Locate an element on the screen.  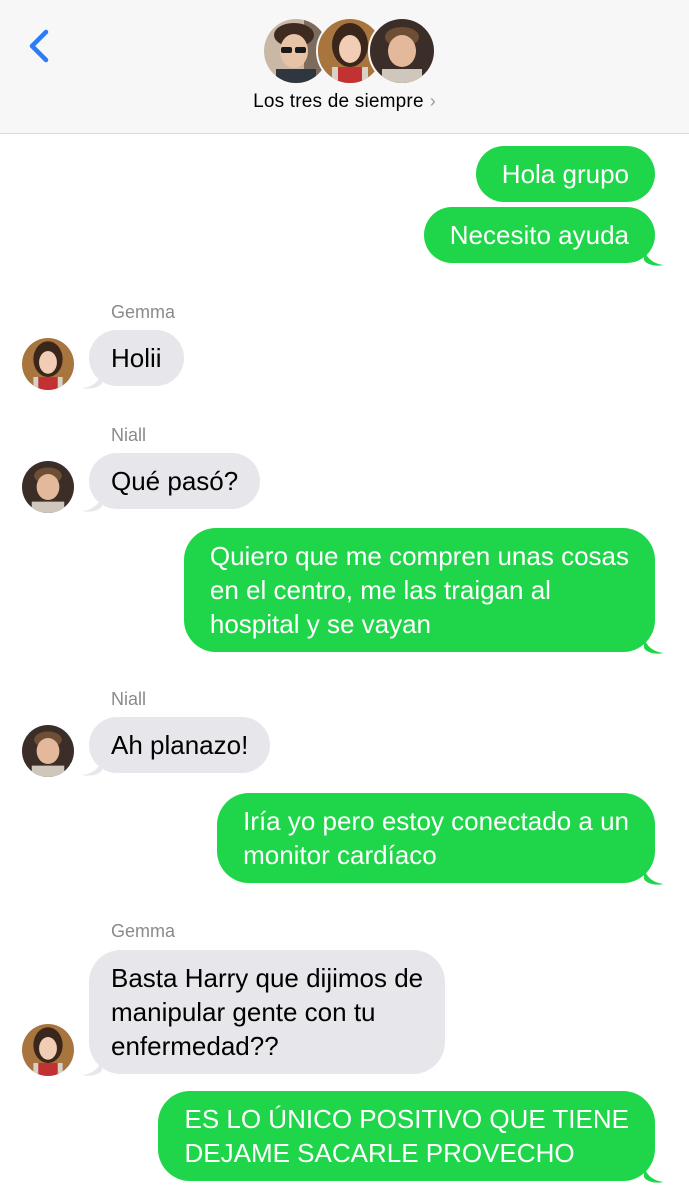
group-title: Los tres de siempre › is located at coordinates (344, 102).